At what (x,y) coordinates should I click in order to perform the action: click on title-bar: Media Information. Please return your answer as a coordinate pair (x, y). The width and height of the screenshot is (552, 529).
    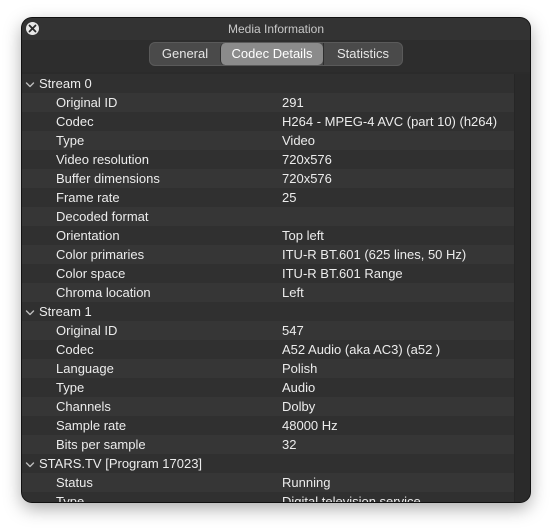
    Looking at the image, I should click on (276, 29).